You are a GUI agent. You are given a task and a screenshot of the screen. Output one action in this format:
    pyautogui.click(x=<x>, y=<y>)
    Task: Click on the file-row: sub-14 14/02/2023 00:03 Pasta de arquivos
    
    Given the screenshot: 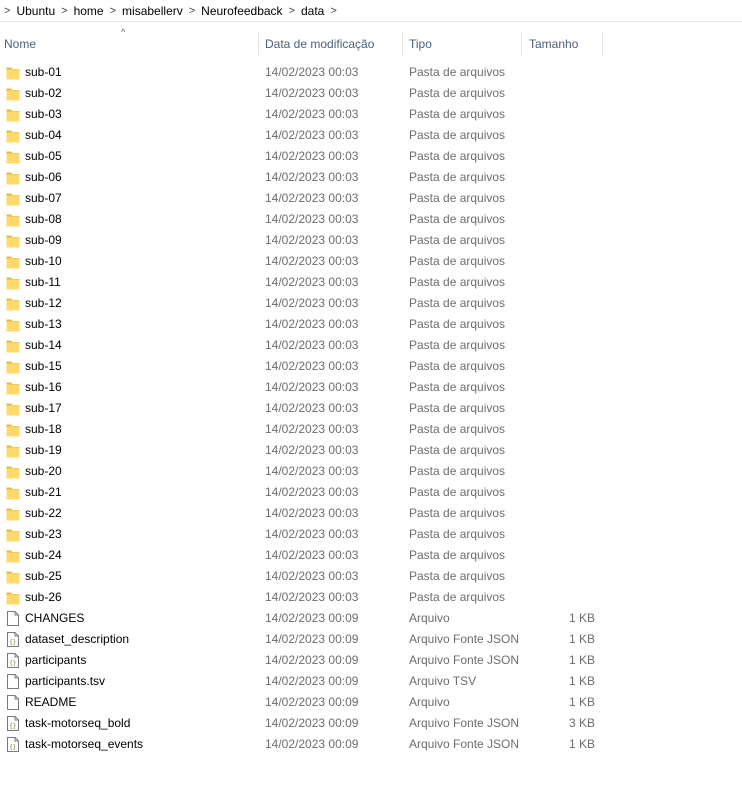 What is the action you would take?
    pyautogui.click(x=371, y=345)
    